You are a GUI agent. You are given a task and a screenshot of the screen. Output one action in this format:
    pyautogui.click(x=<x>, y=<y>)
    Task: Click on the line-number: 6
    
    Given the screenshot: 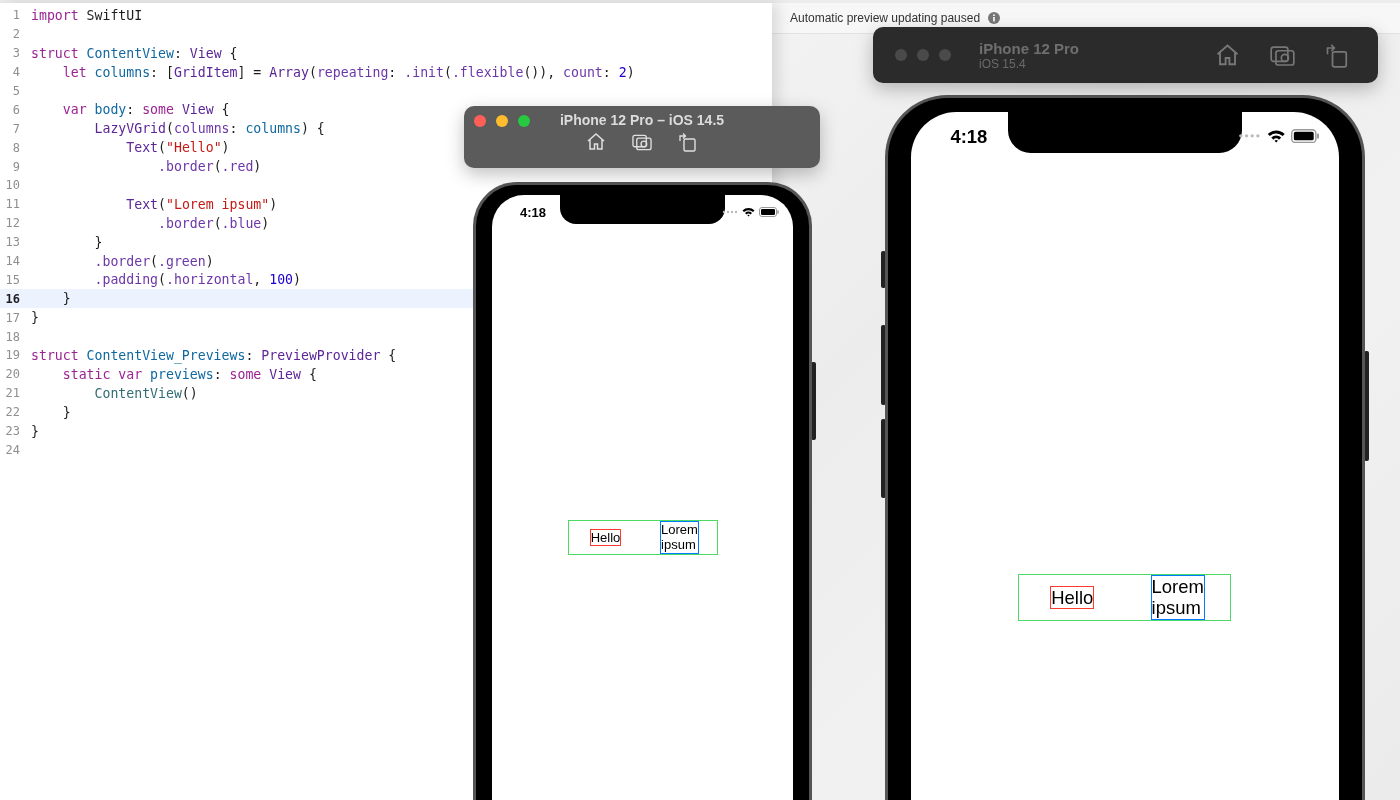 What is the action you would take?
    pyautogui.click(x=16, y=109)
    